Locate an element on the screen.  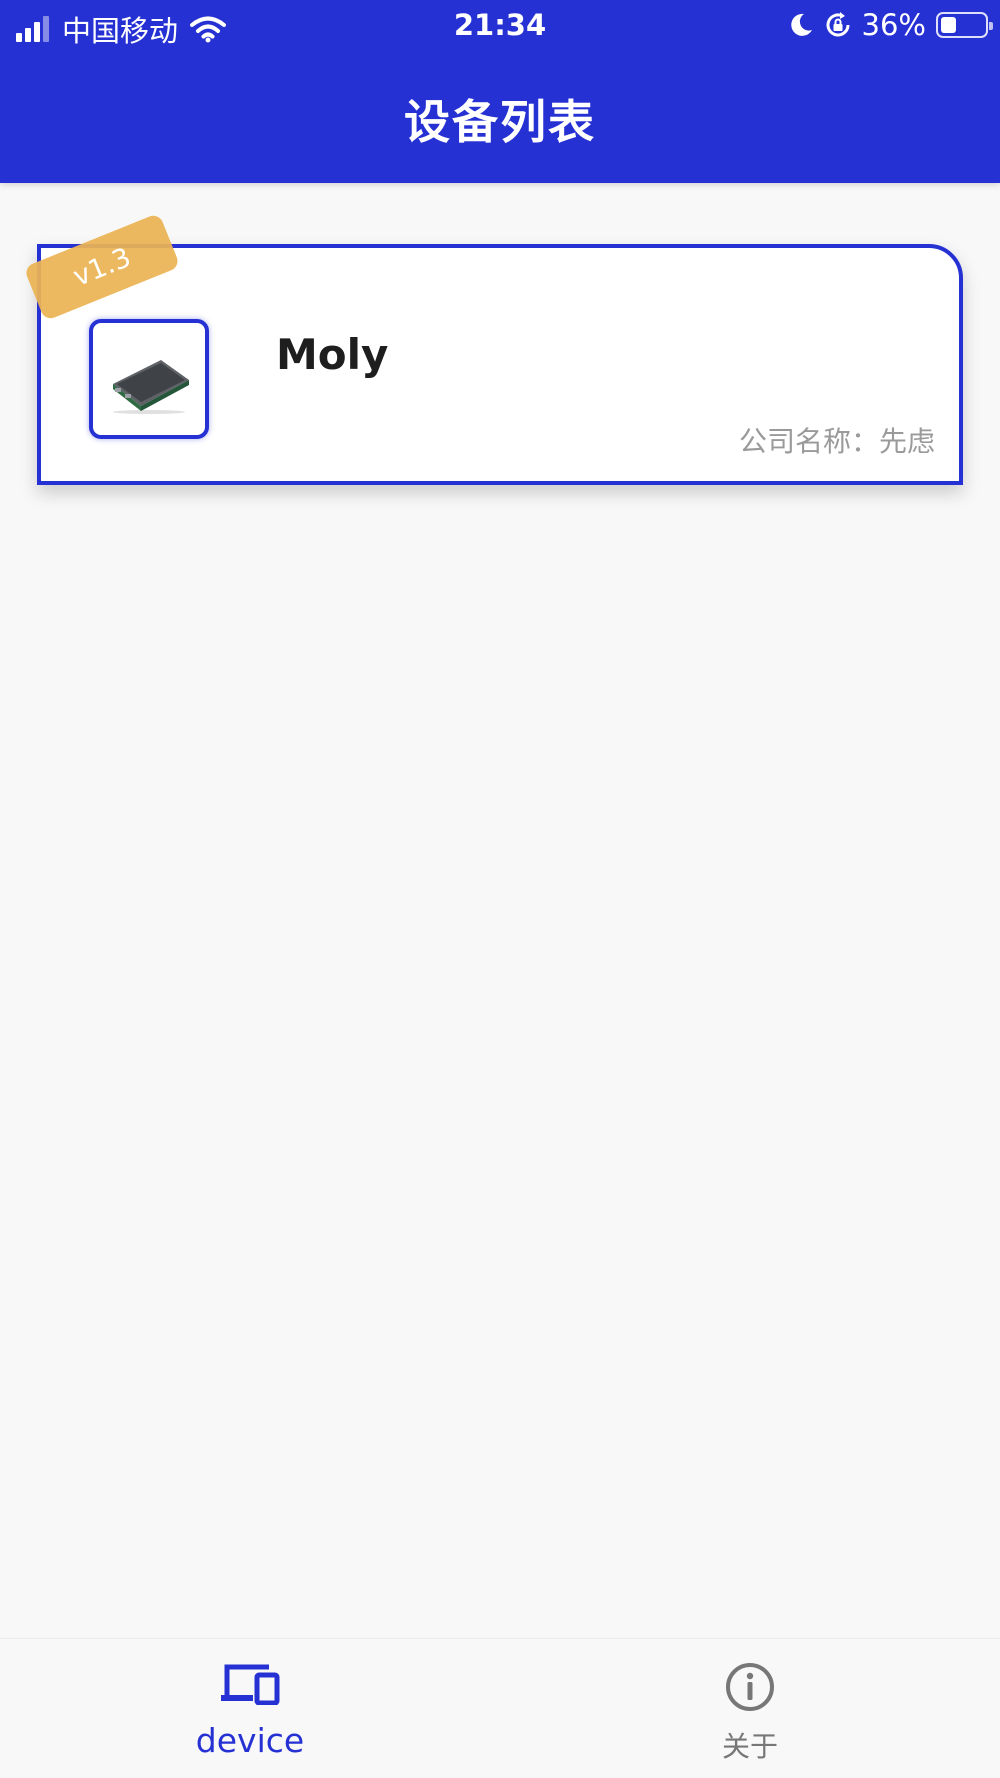
tab-about: 关于 is located at coordinates (750, 1708).